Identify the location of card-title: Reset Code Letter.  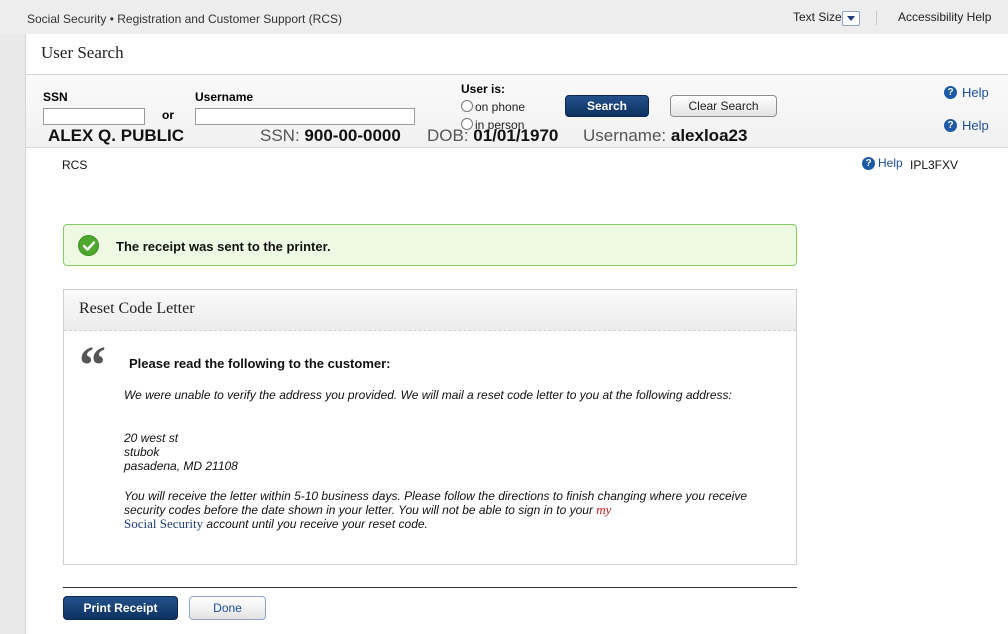
(137, 308).